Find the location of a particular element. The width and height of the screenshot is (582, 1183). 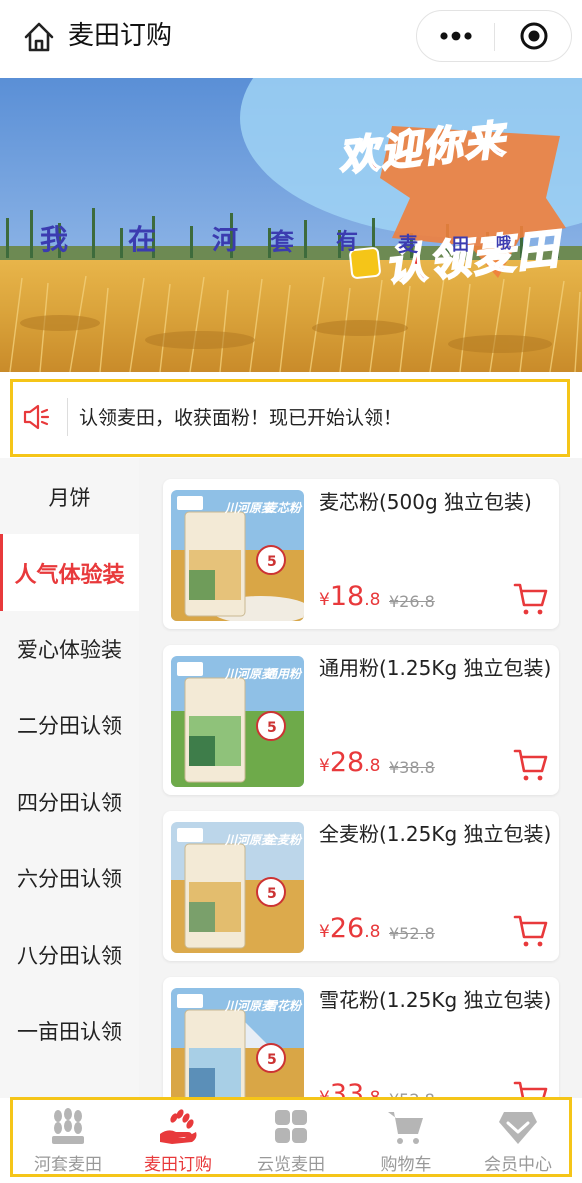

hand-wheat-icon is located at coordinates (178, 1126).